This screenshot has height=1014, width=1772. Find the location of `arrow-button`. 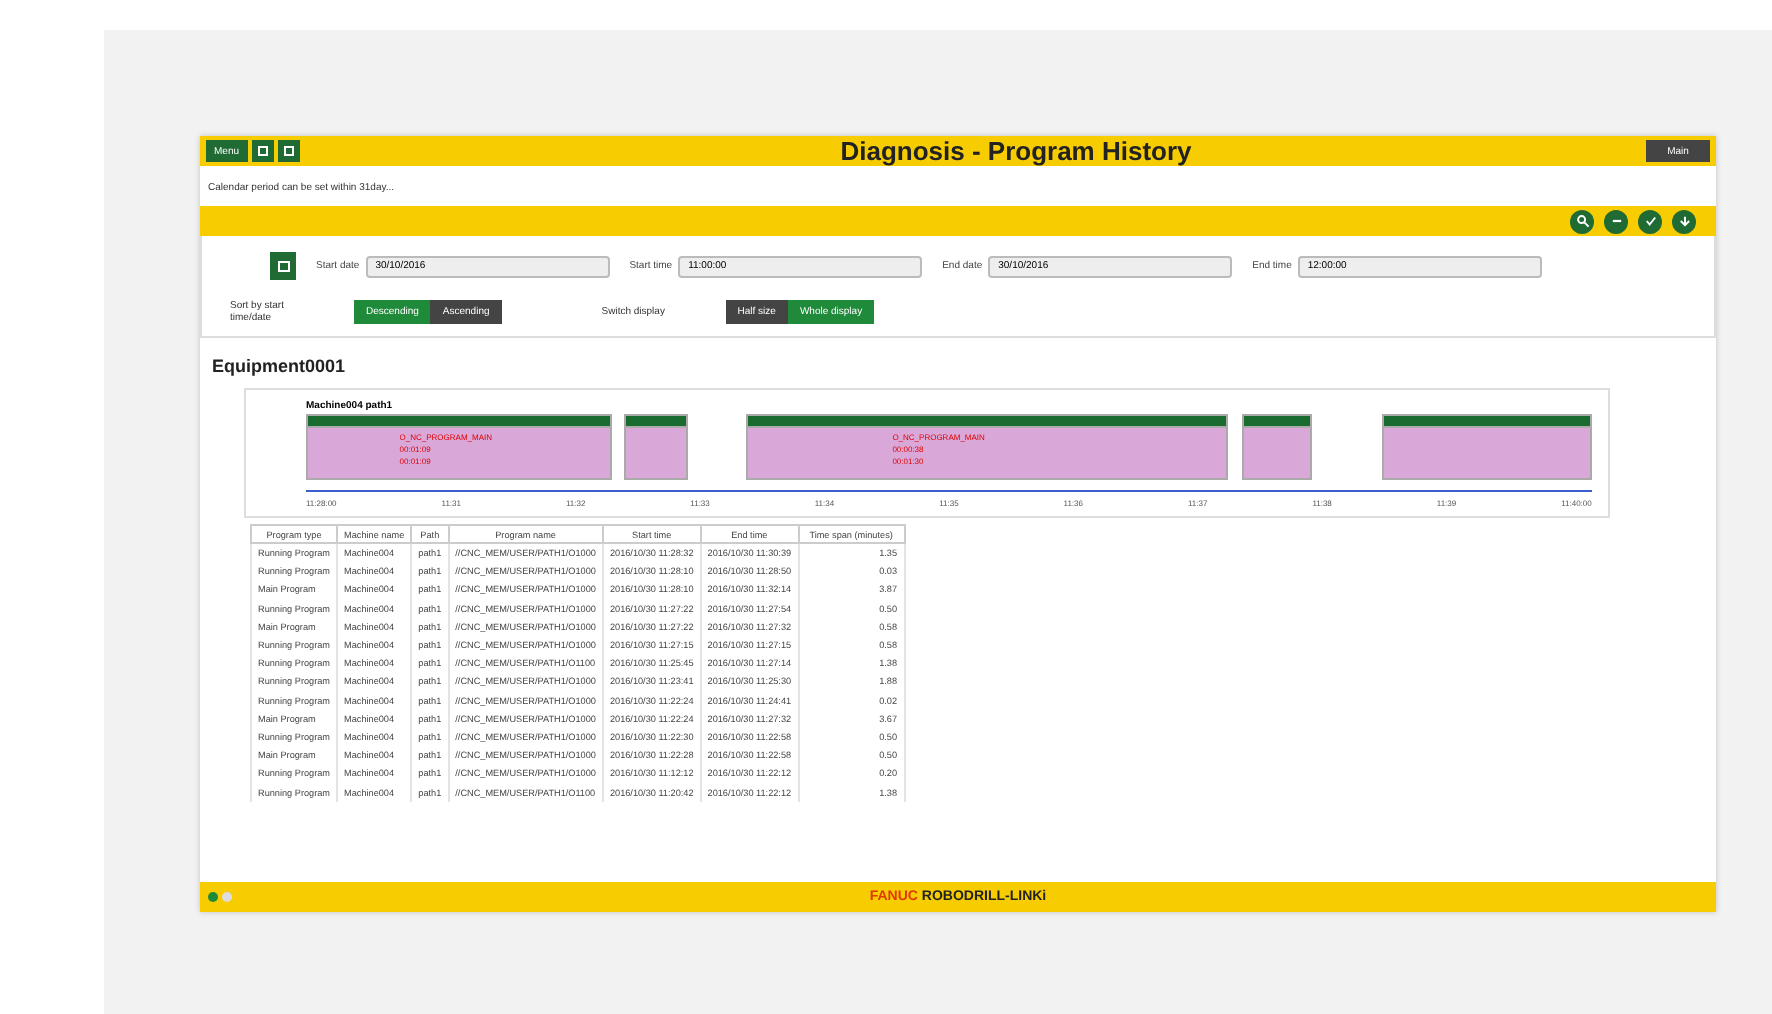

arrow-button is located at coordinates (1684, 221).